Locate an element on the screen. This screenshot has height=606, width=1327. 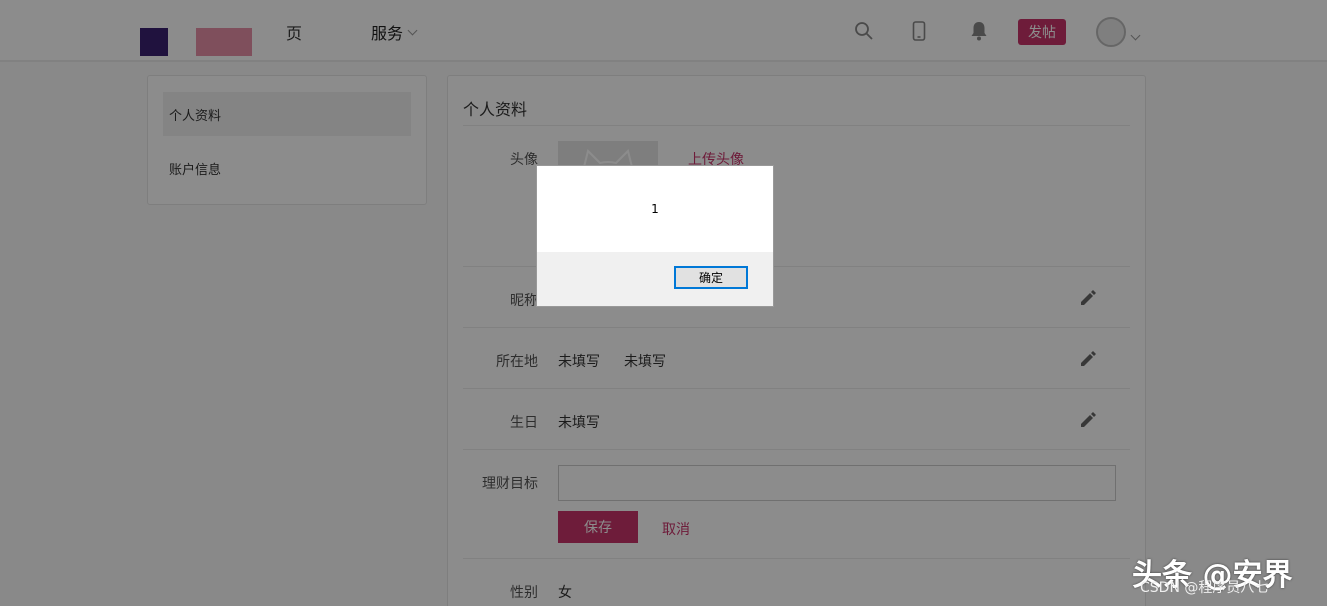
alert-message: 1 is located at coordinates (655, 209).